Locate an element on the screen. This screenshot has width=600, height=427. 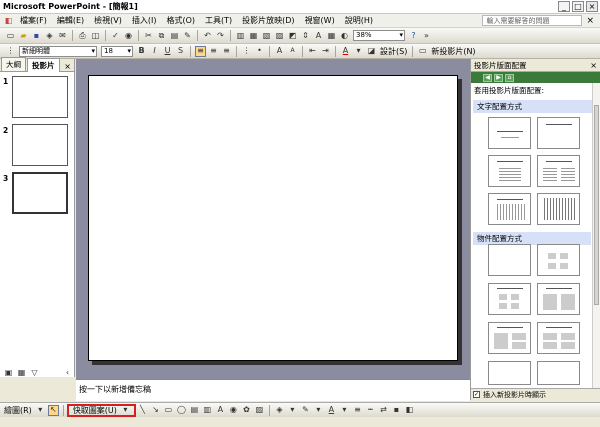
maximize-button: □ is located at coordinates (578, 6).